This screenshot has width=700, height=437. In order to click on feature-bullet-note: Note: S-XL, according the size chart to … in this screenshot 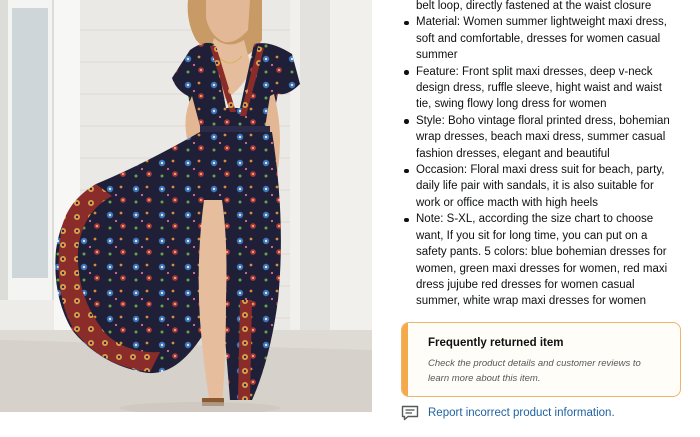, I will do `click(547, 260)`.